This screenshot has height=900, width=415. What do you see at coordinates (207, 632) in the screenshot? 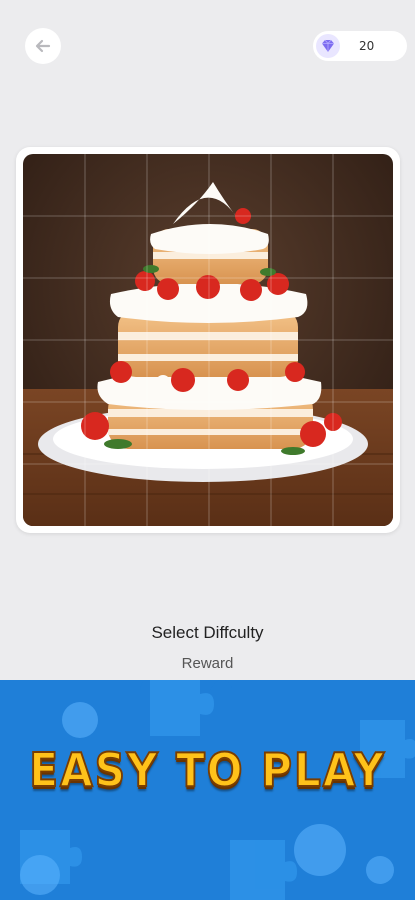
I see `difficulty-title: Select Diffculty` at bounding box center [207, 632].